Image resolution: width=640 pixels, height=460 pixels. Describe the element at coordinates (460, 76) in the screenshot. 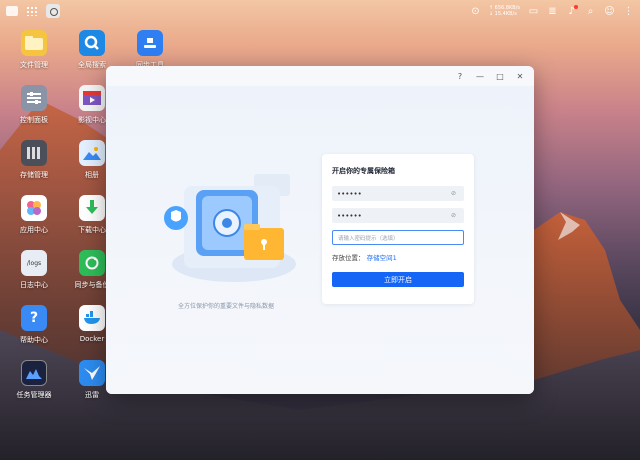

I see `help-button: ?` at that location.